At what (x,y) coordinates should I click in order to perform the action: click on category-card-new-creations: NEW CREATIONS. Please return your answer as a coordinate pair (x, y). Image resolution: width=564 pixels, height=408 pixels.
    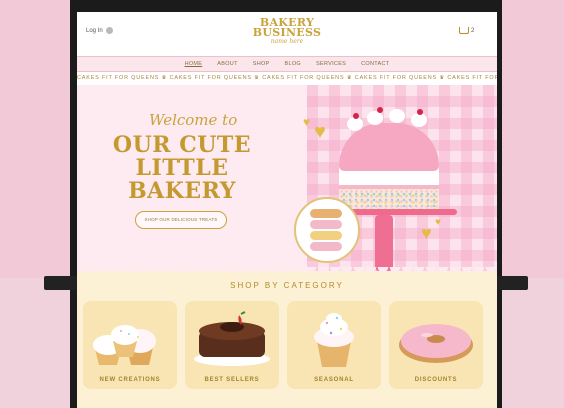
    Looking at the image, I should click on (130, 345).